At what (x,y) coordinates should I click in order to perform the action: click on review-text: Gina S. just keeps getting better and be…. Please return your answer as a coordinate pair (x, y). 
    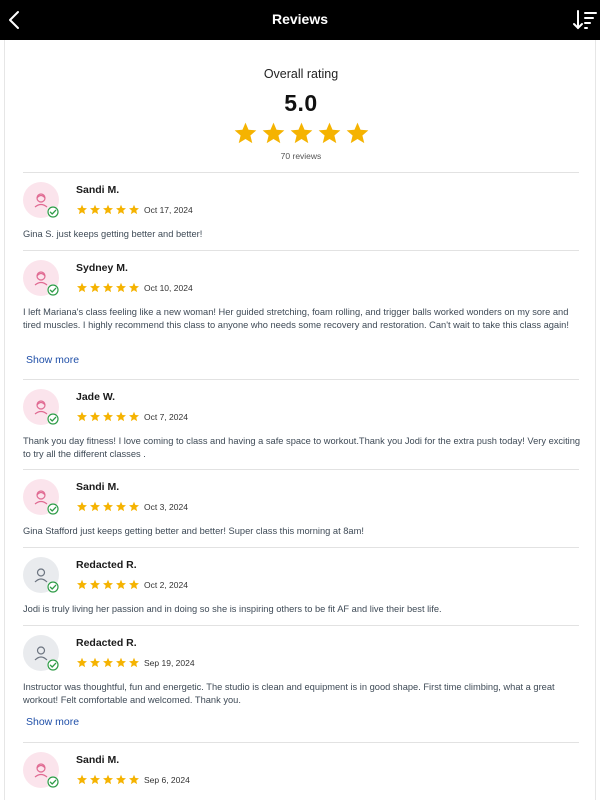
    Looking at the image, I should click on (113, 234).